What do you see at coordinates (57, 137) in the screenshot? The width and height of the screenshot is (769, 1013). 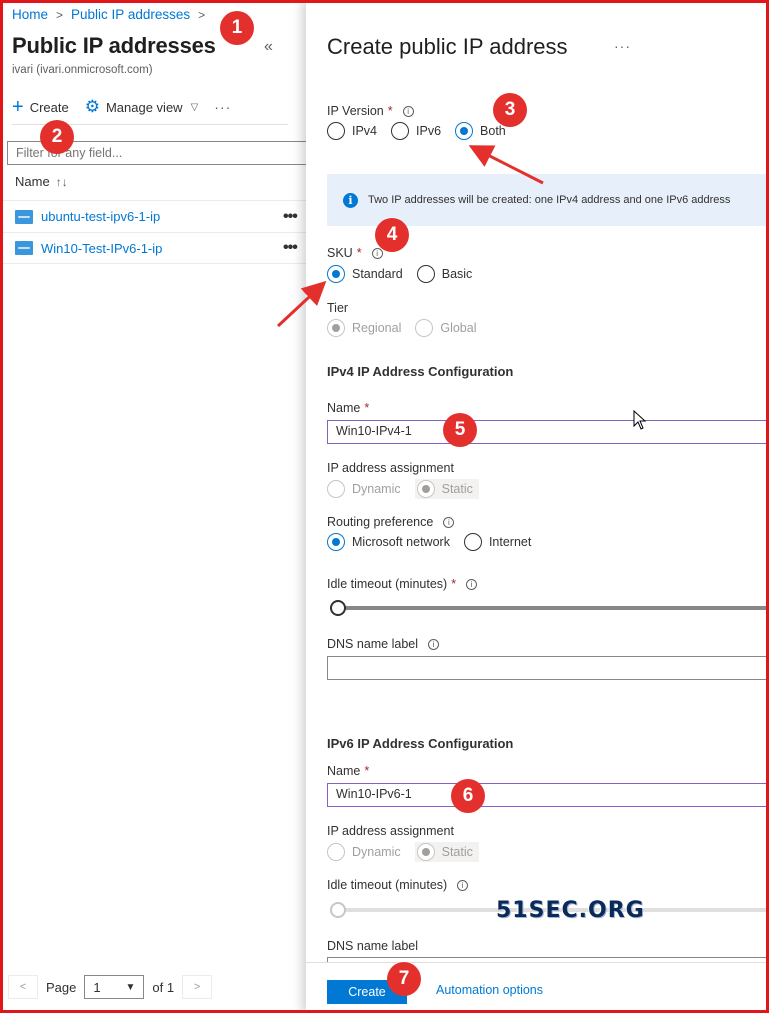 I see `annotation-badge-2: 2` at bounding box center [57, 137].